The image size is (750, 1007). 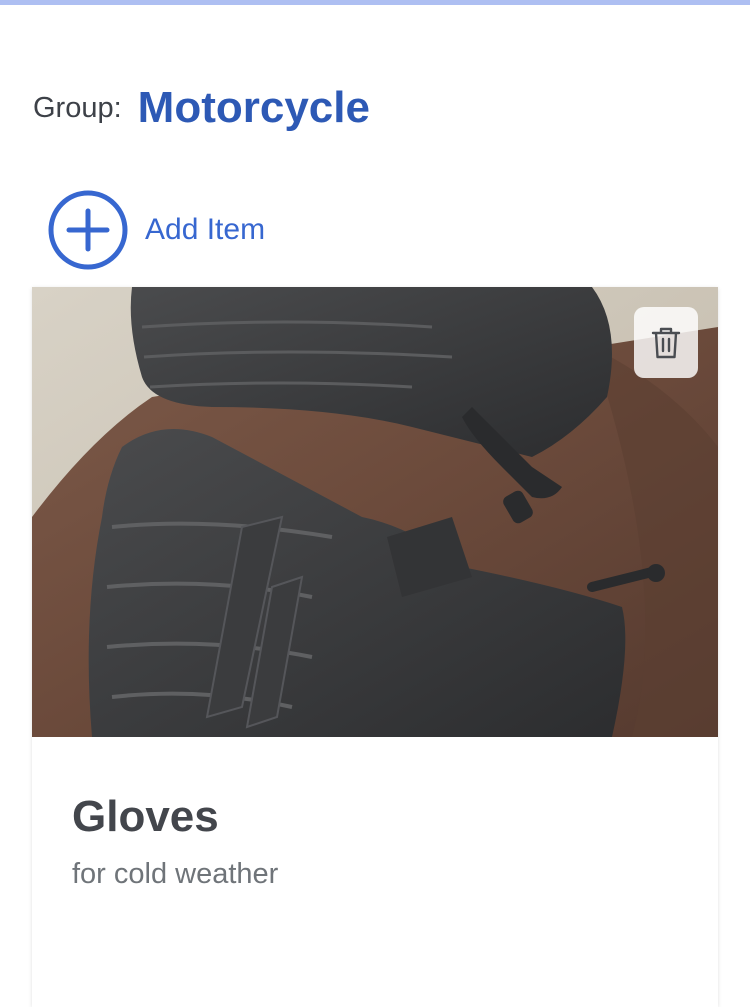 I want to click on add-item-label: Add Item, so click(x=205, y=230).